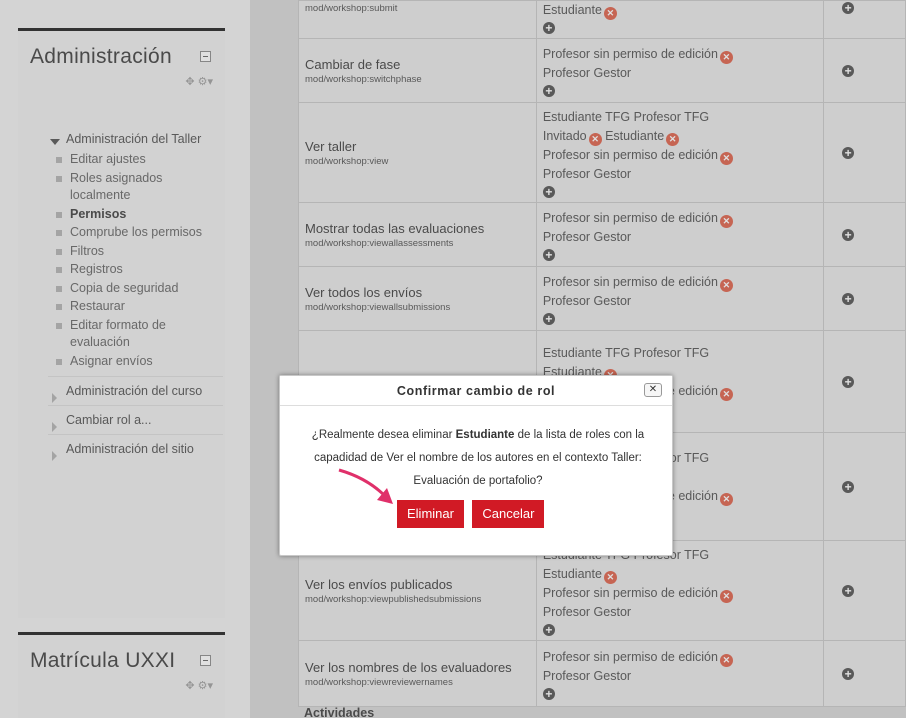 The height and width of the screenshot is (718, 906). What do you see at coordinates (365, 486) in the screenshot?
I see `pointer-arrow-icon` at bounding box center [365, 486].